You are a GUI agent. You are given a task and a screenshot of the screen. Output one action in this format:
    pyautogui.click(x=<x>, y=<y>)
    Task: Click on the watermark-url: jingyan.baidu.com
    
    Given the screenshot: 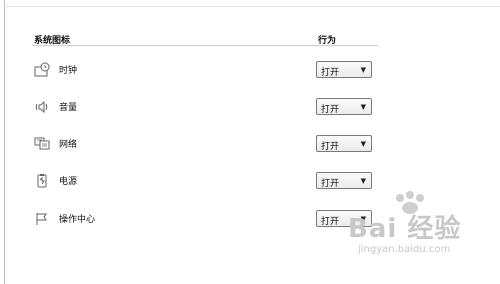 What is the action you would take?
    pyautogui.click(x=404, y=249)
    